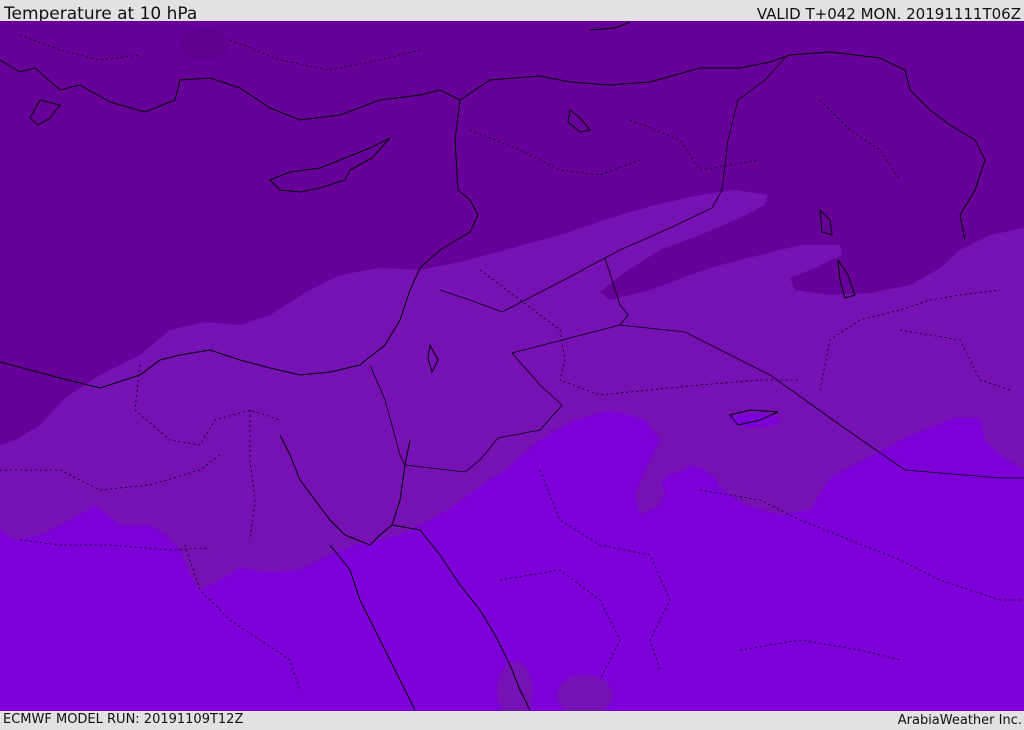 The height and width of the screenshot is (730, 1024). What do you see at coordinates (959, 720) in the screenshot?
I see `credit-text: ArabiaWeather Inc.` at bounding box center [959, 720].